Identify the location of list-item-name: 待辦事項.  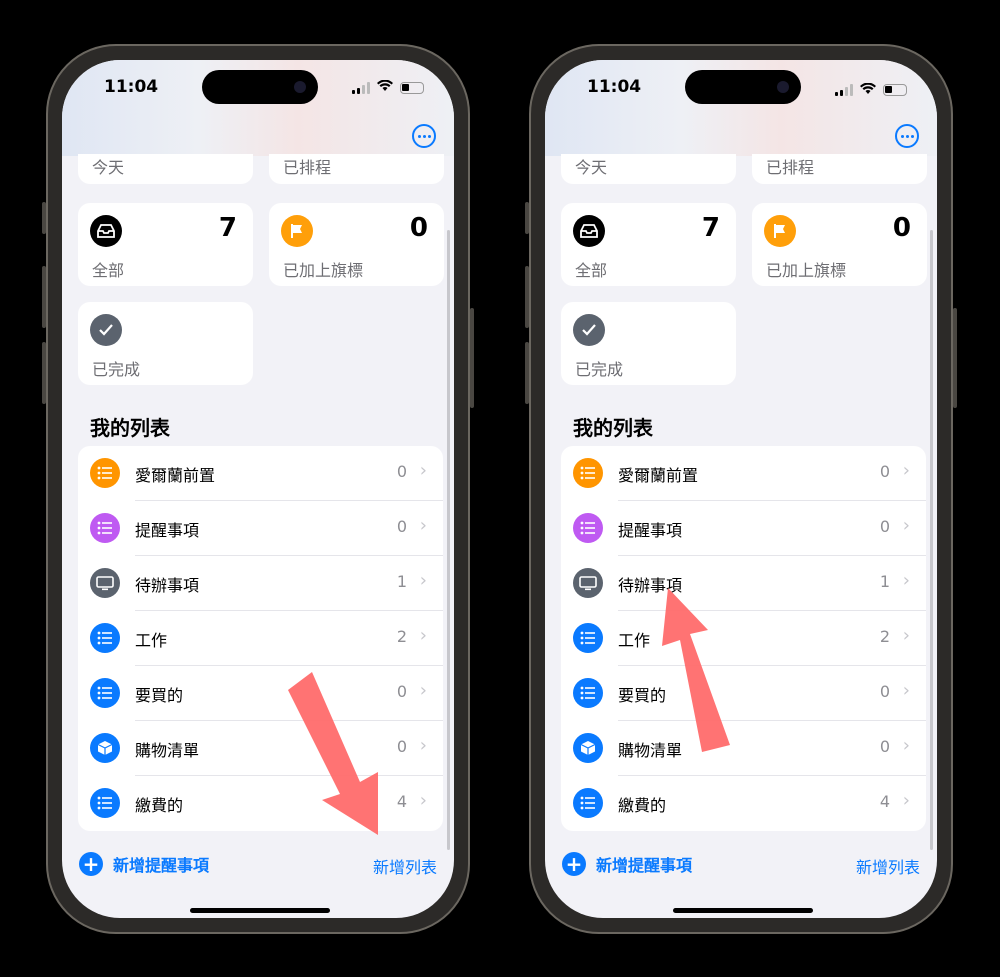
(167, 585).